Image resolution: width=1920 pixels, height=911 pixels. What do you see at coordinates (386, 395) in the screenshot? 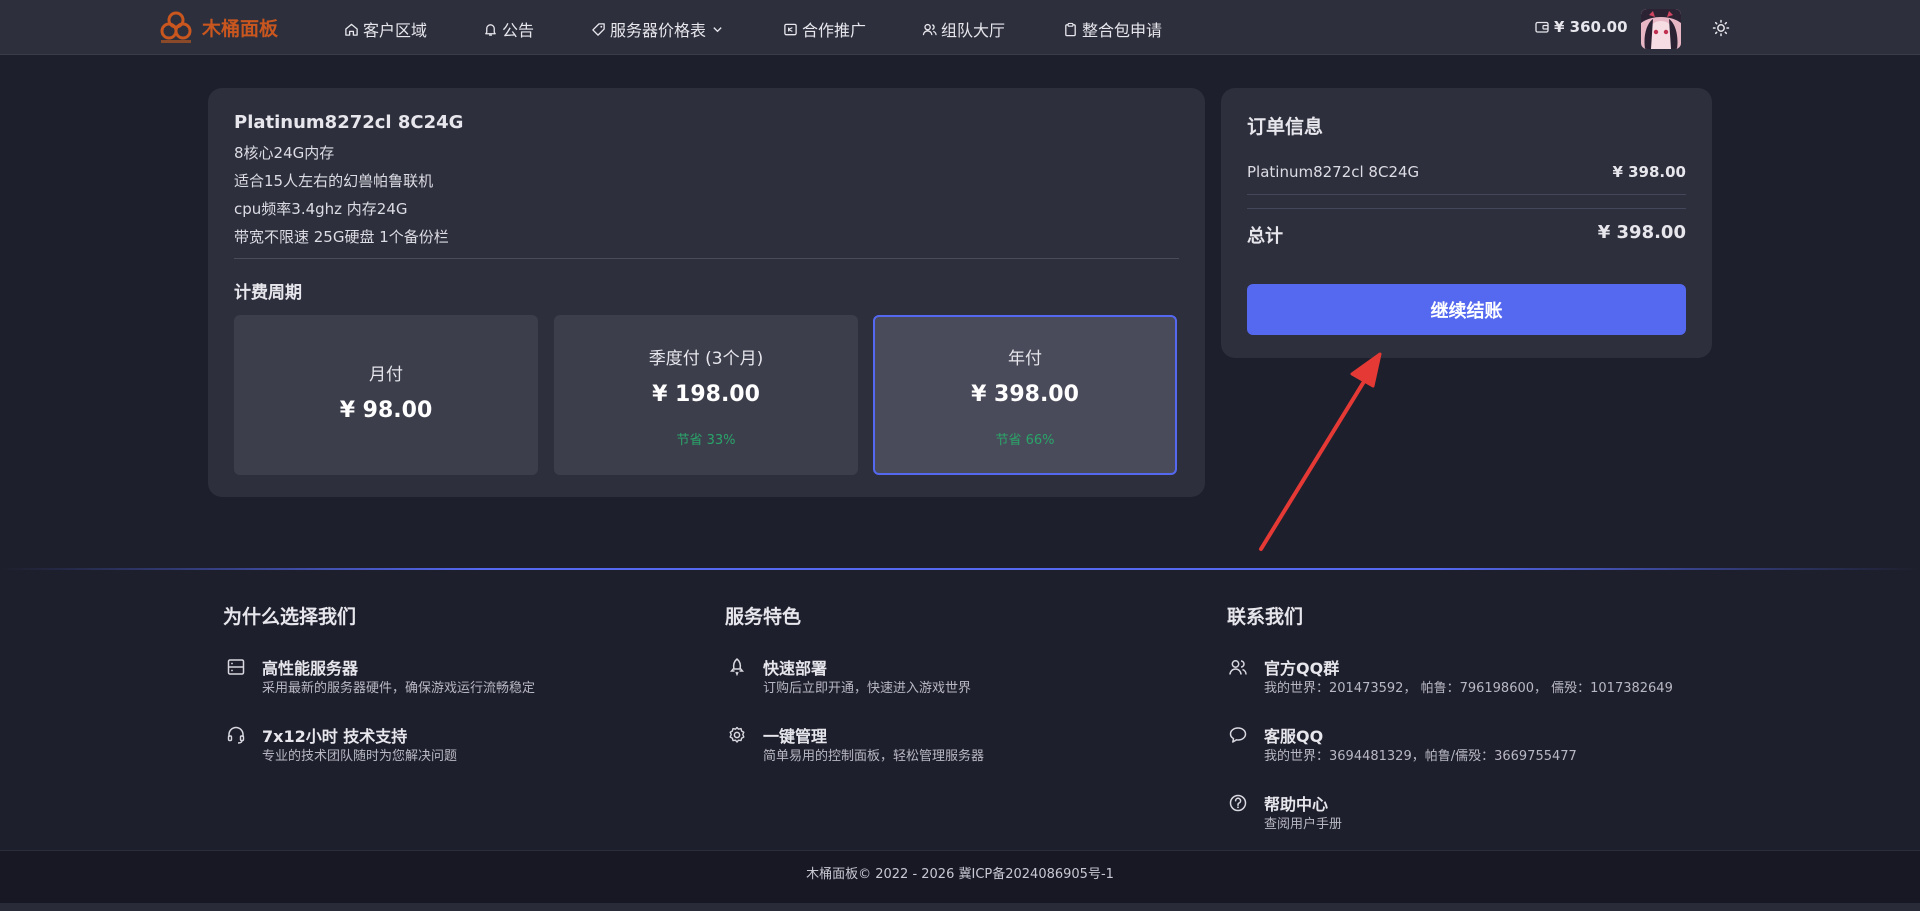
I see `billing-option-monthly: 月付 ¥ 98.00` at bounding box center [386, 395].